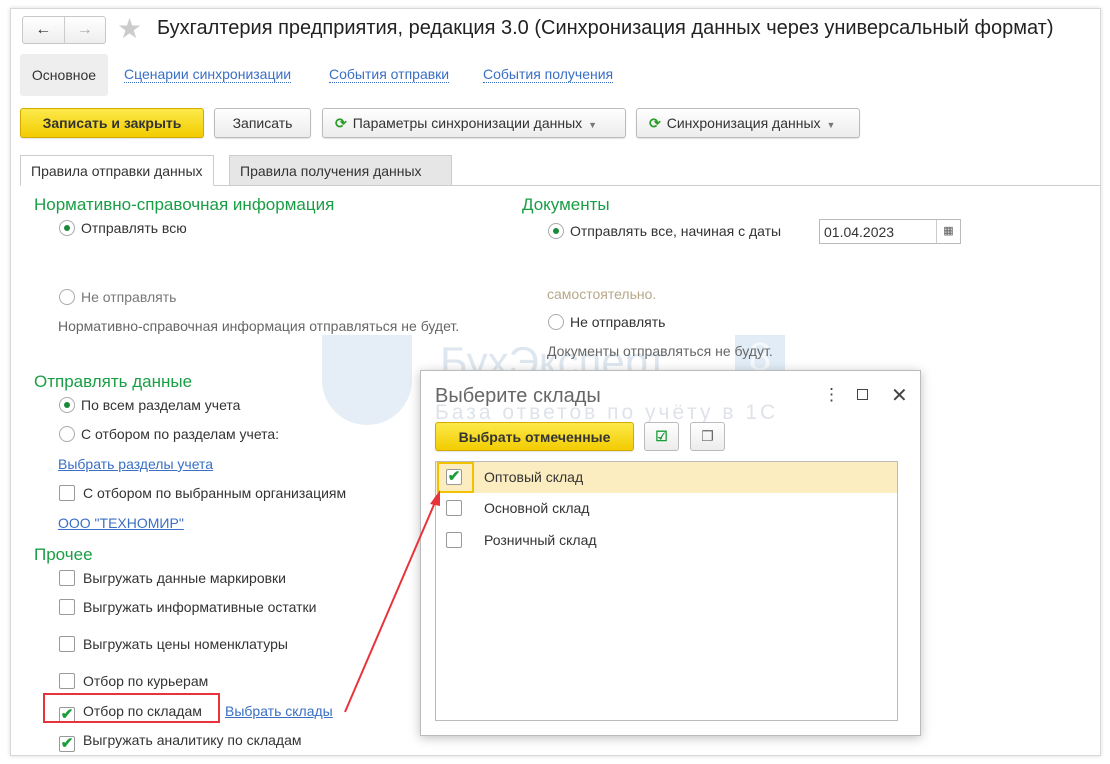 This screenshot has height=764, width=1110. Describe the element at coordinates (146, 681) in the screenshot. I see `checkbox-label: Отбор по курьерам` at that location.